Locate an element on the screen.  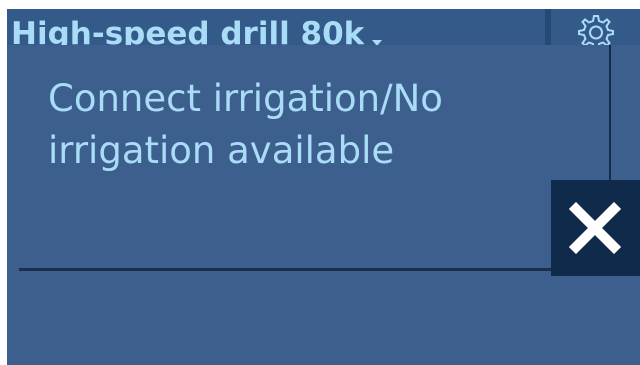
close-icon is located at coordinates (595, 228).